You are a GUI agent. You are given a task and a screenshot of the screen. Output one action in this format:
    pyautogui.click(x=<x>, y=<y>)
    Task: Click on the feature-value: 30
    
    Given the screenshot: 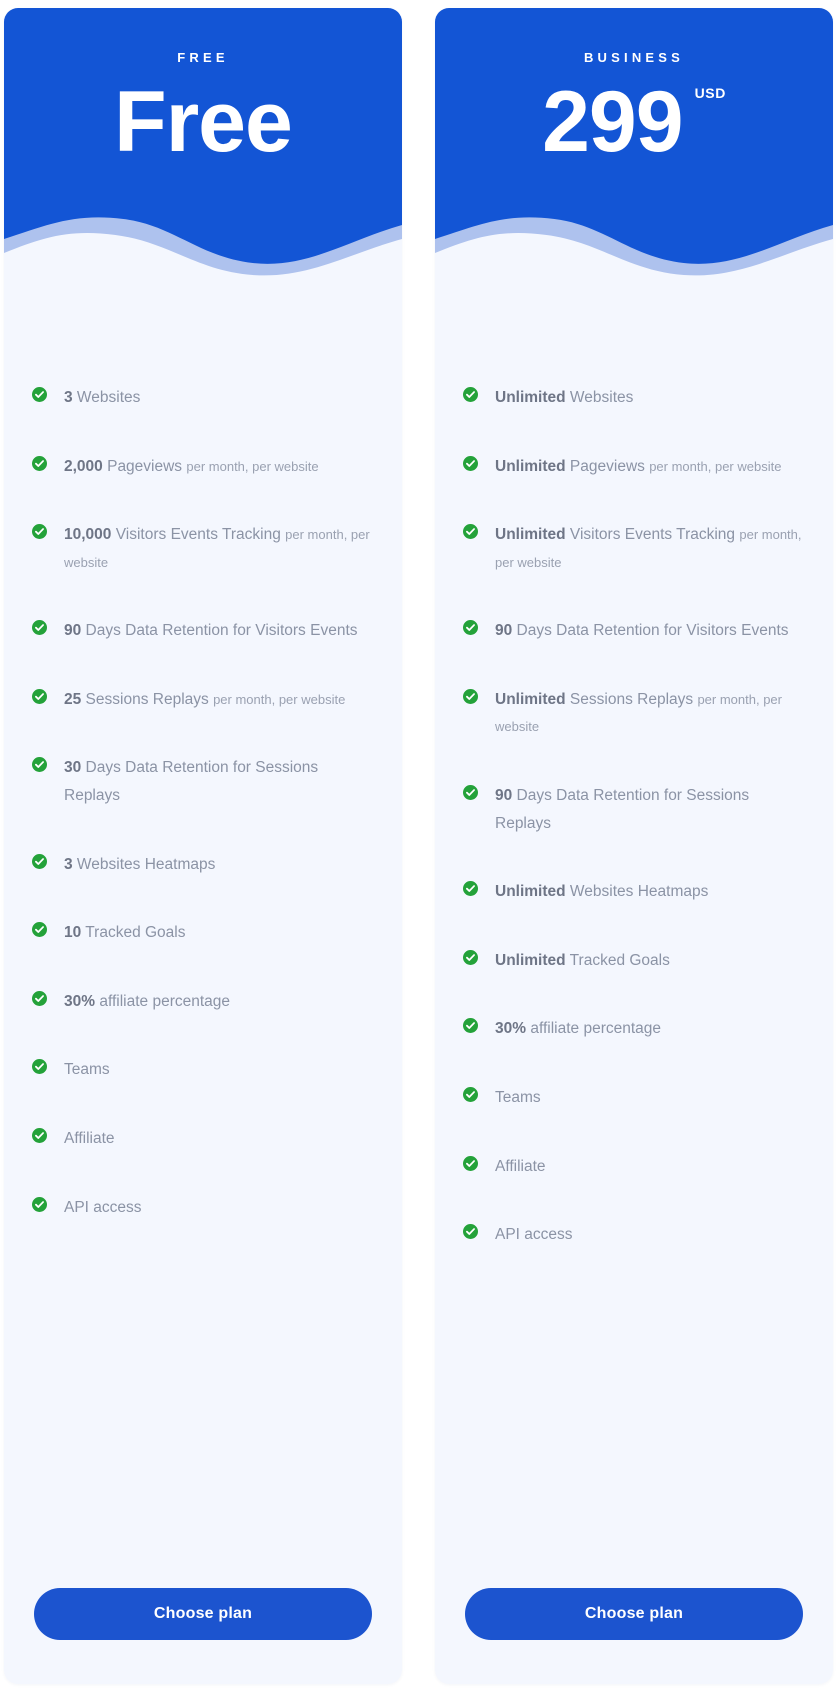 What is the action you would take?
    pyautogui.click(x=73, y=768)
    